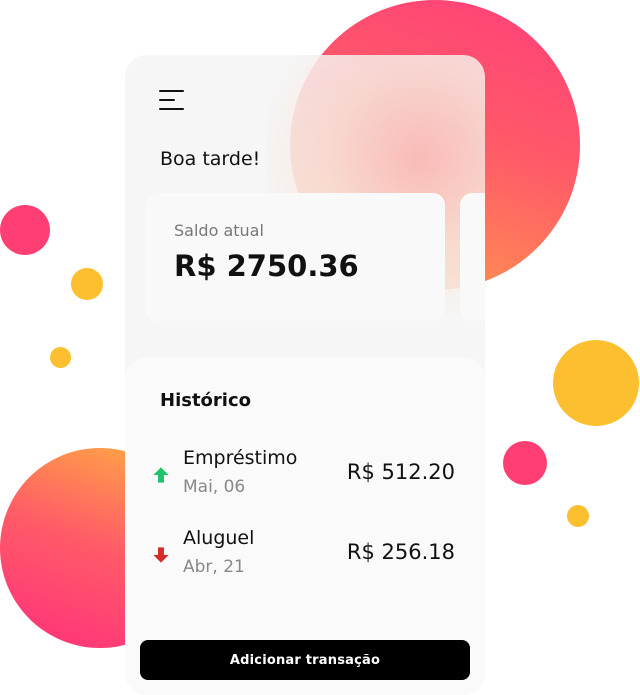  I want to click on add-transaction-button: Adicionar transação, so click(305, 660).